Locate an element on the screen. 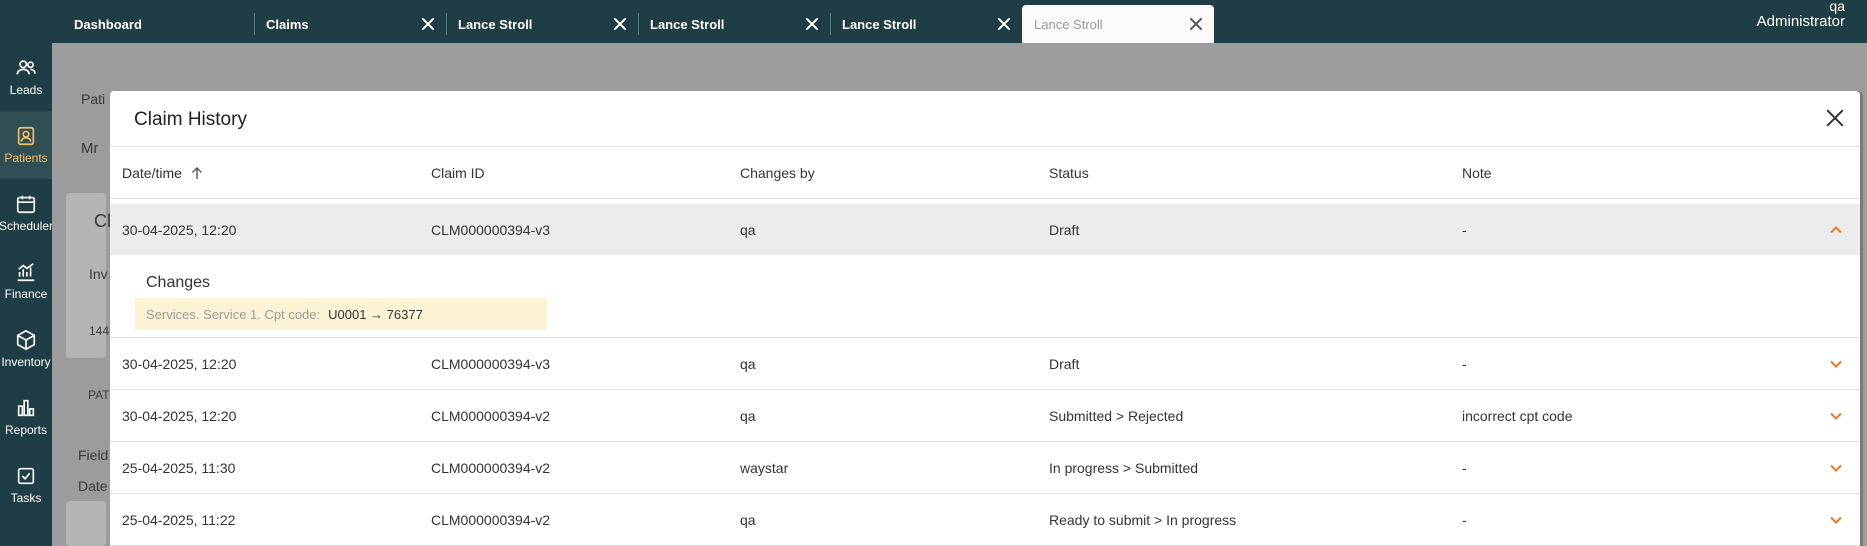 The height and width of the screenshot is (546, 1867). user-menu: qa Administrator is located at coordinates (1801, 15).